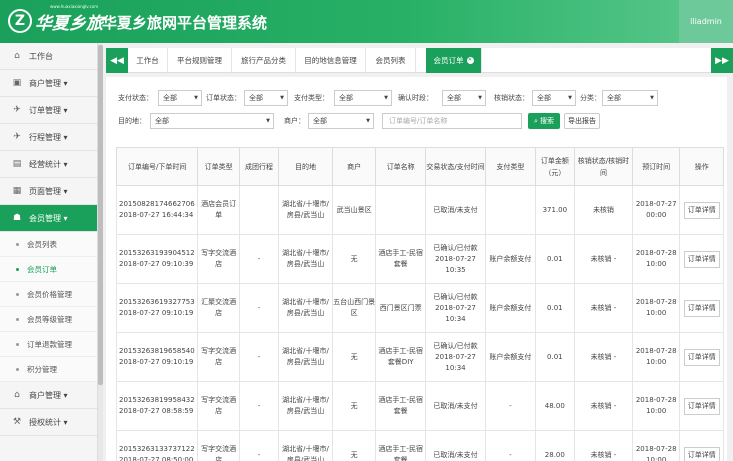 The image size is (733, 461). What do you see at coordinates (354, 308) in the screenshot?
I see `cell-merchant: 五台山西门景区` at bounding box center [354, 308].